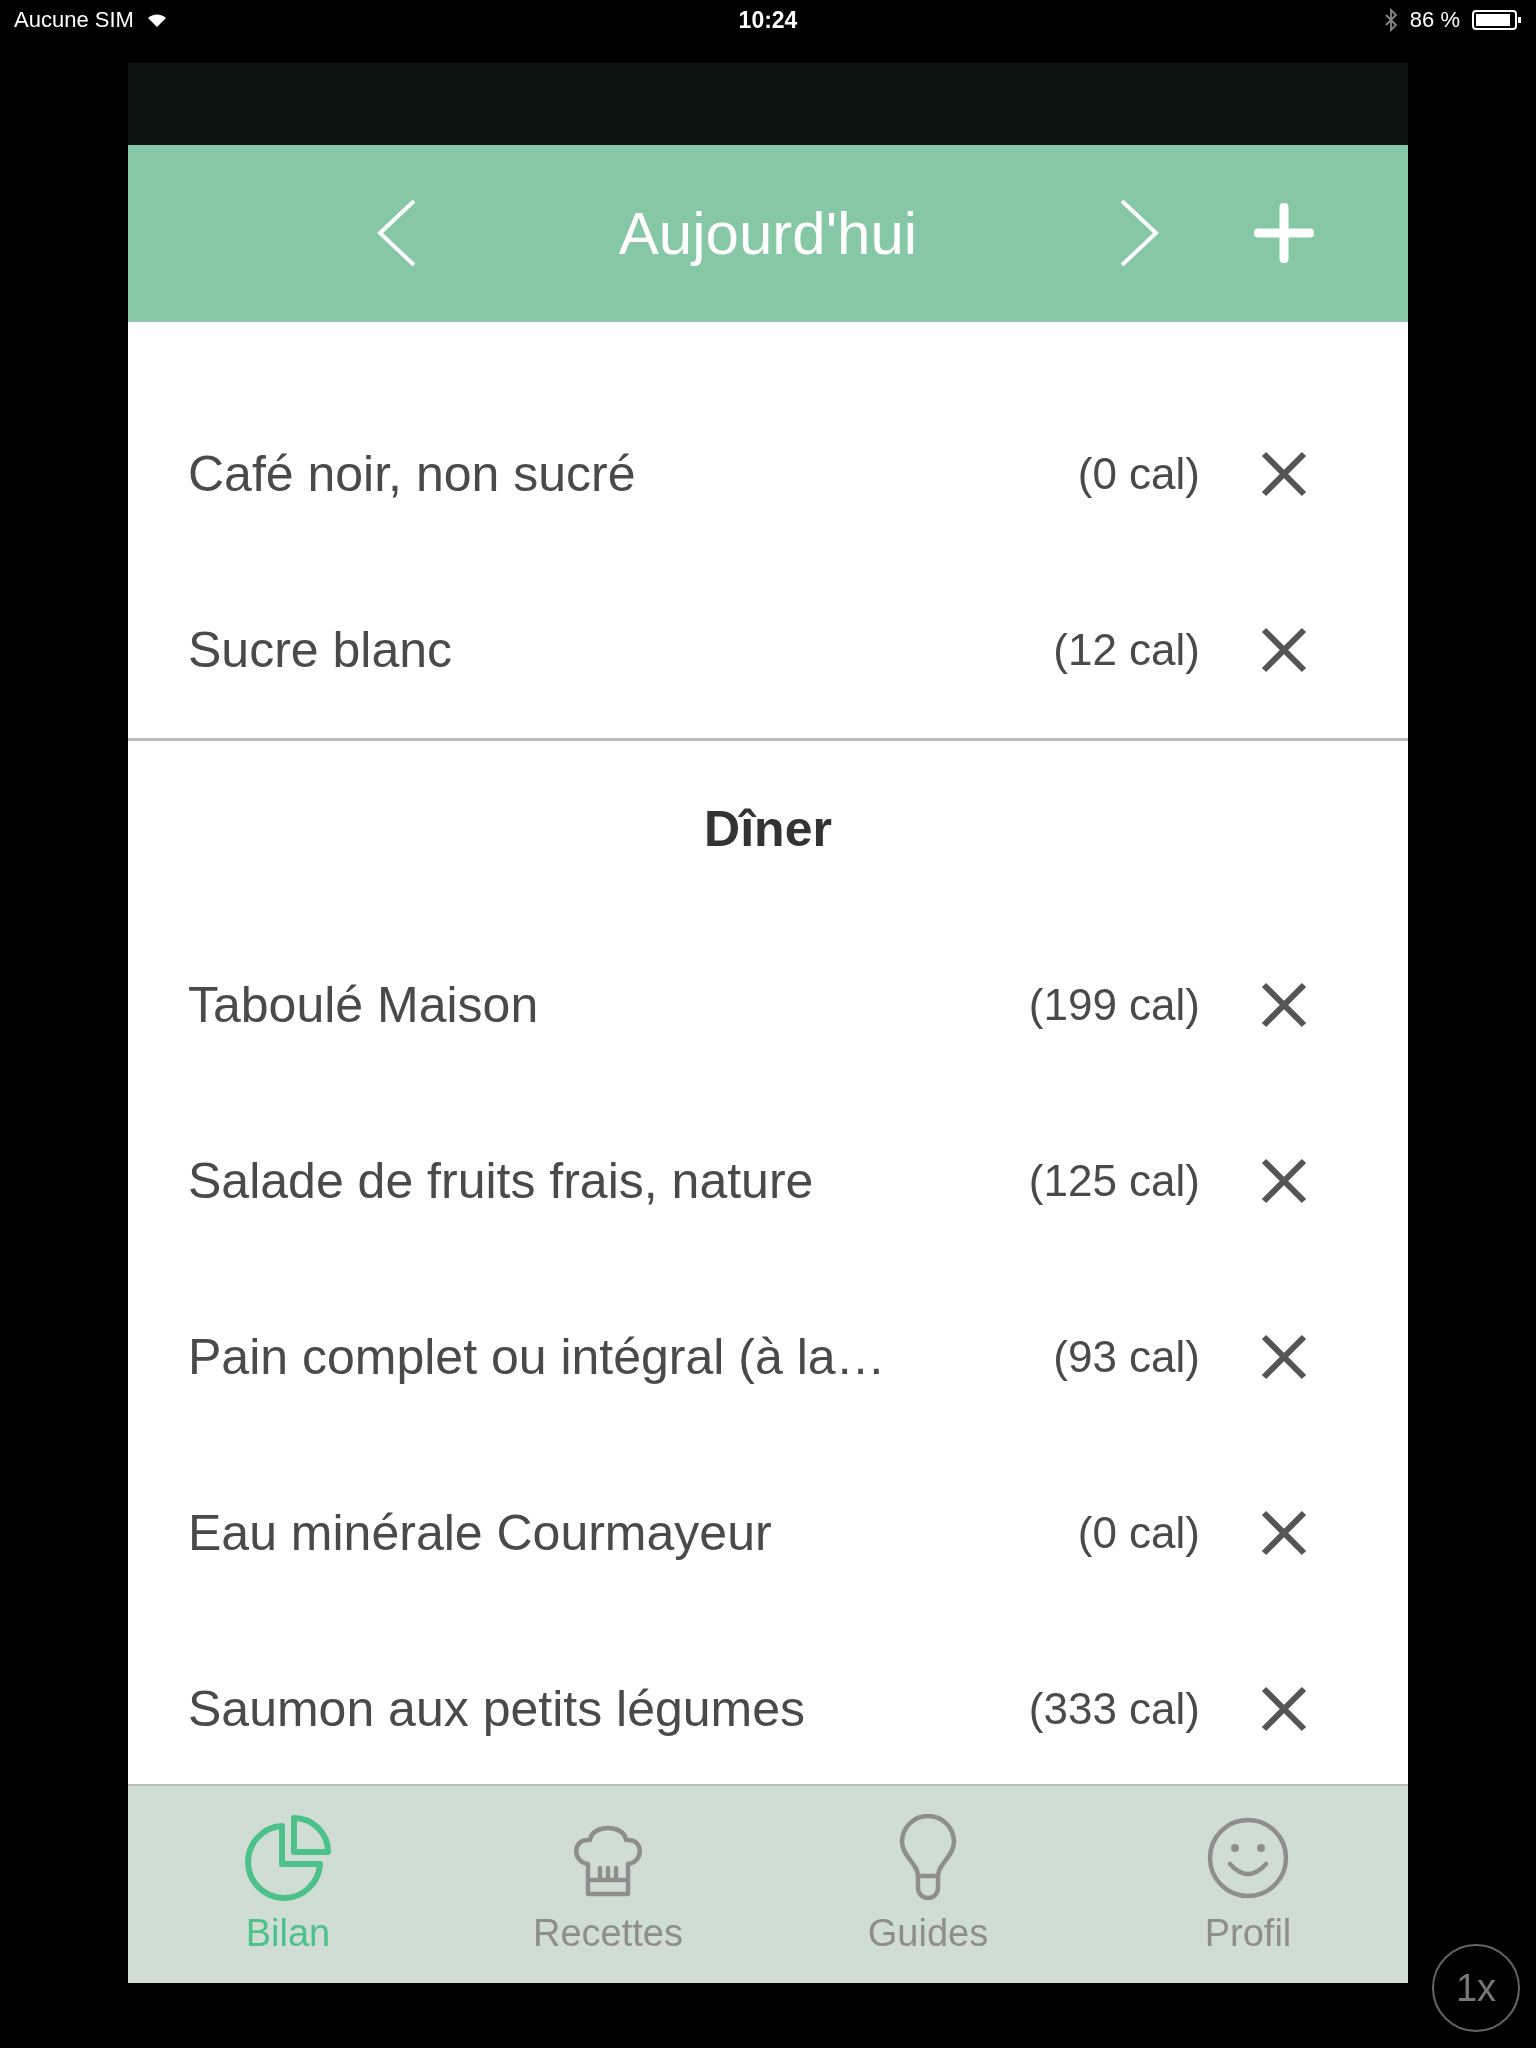  Describe the element at coordinates (321, 650) in the screenshot. I see `food-name: Sucre blanc` at that location.